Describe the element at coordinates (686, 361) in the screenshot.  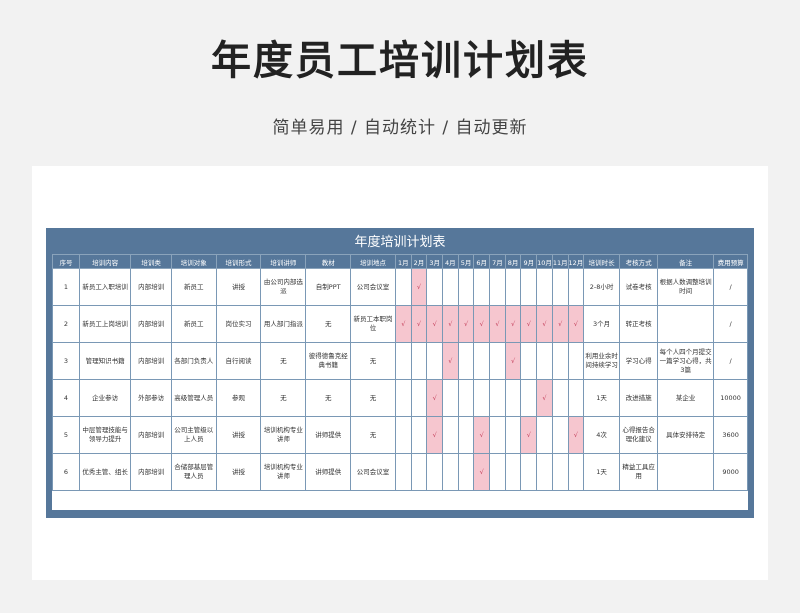
I see `table-cell: 每个人四个月提交一篇学习心得，共3篇` at that location.